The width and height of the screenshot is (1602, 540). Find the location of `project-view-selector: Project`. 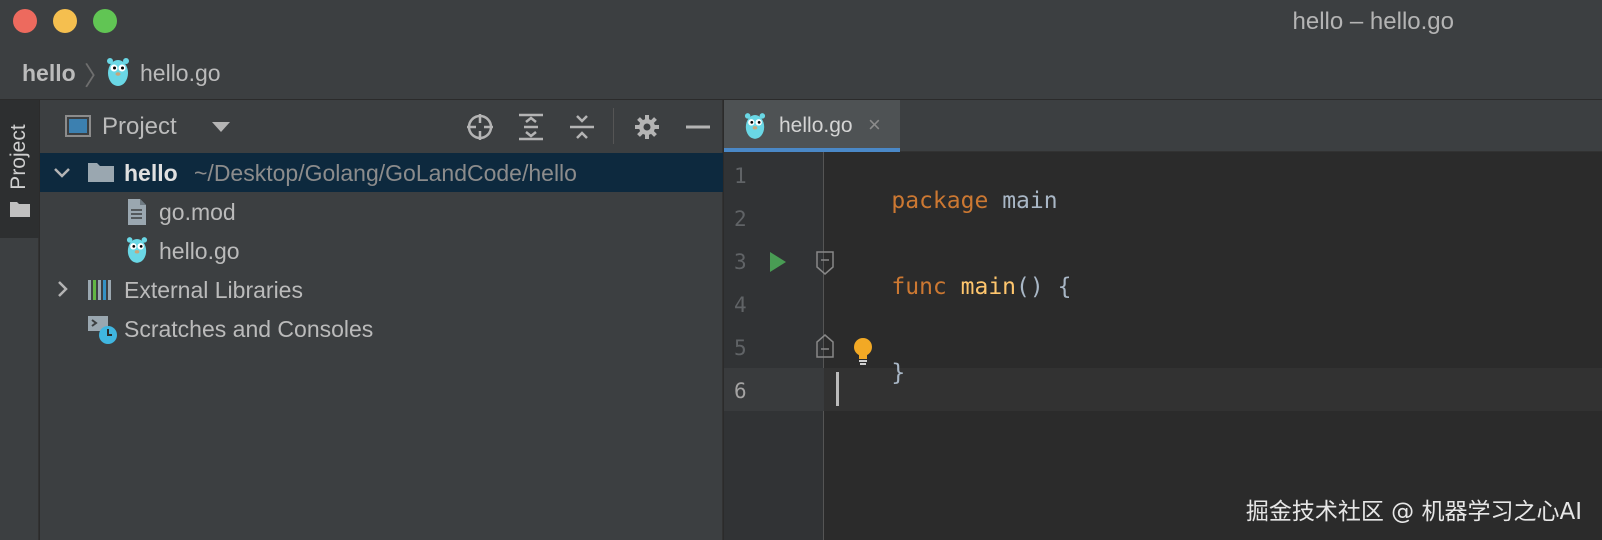

project-view-selector: Project is located at coordinates (139, 127).